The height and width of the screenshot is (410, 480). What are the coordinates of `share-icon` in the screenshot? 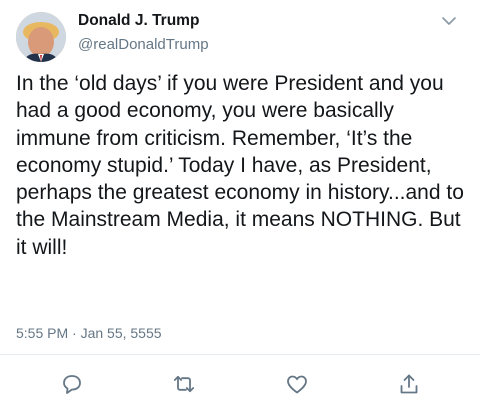 It's located at (409, 384).